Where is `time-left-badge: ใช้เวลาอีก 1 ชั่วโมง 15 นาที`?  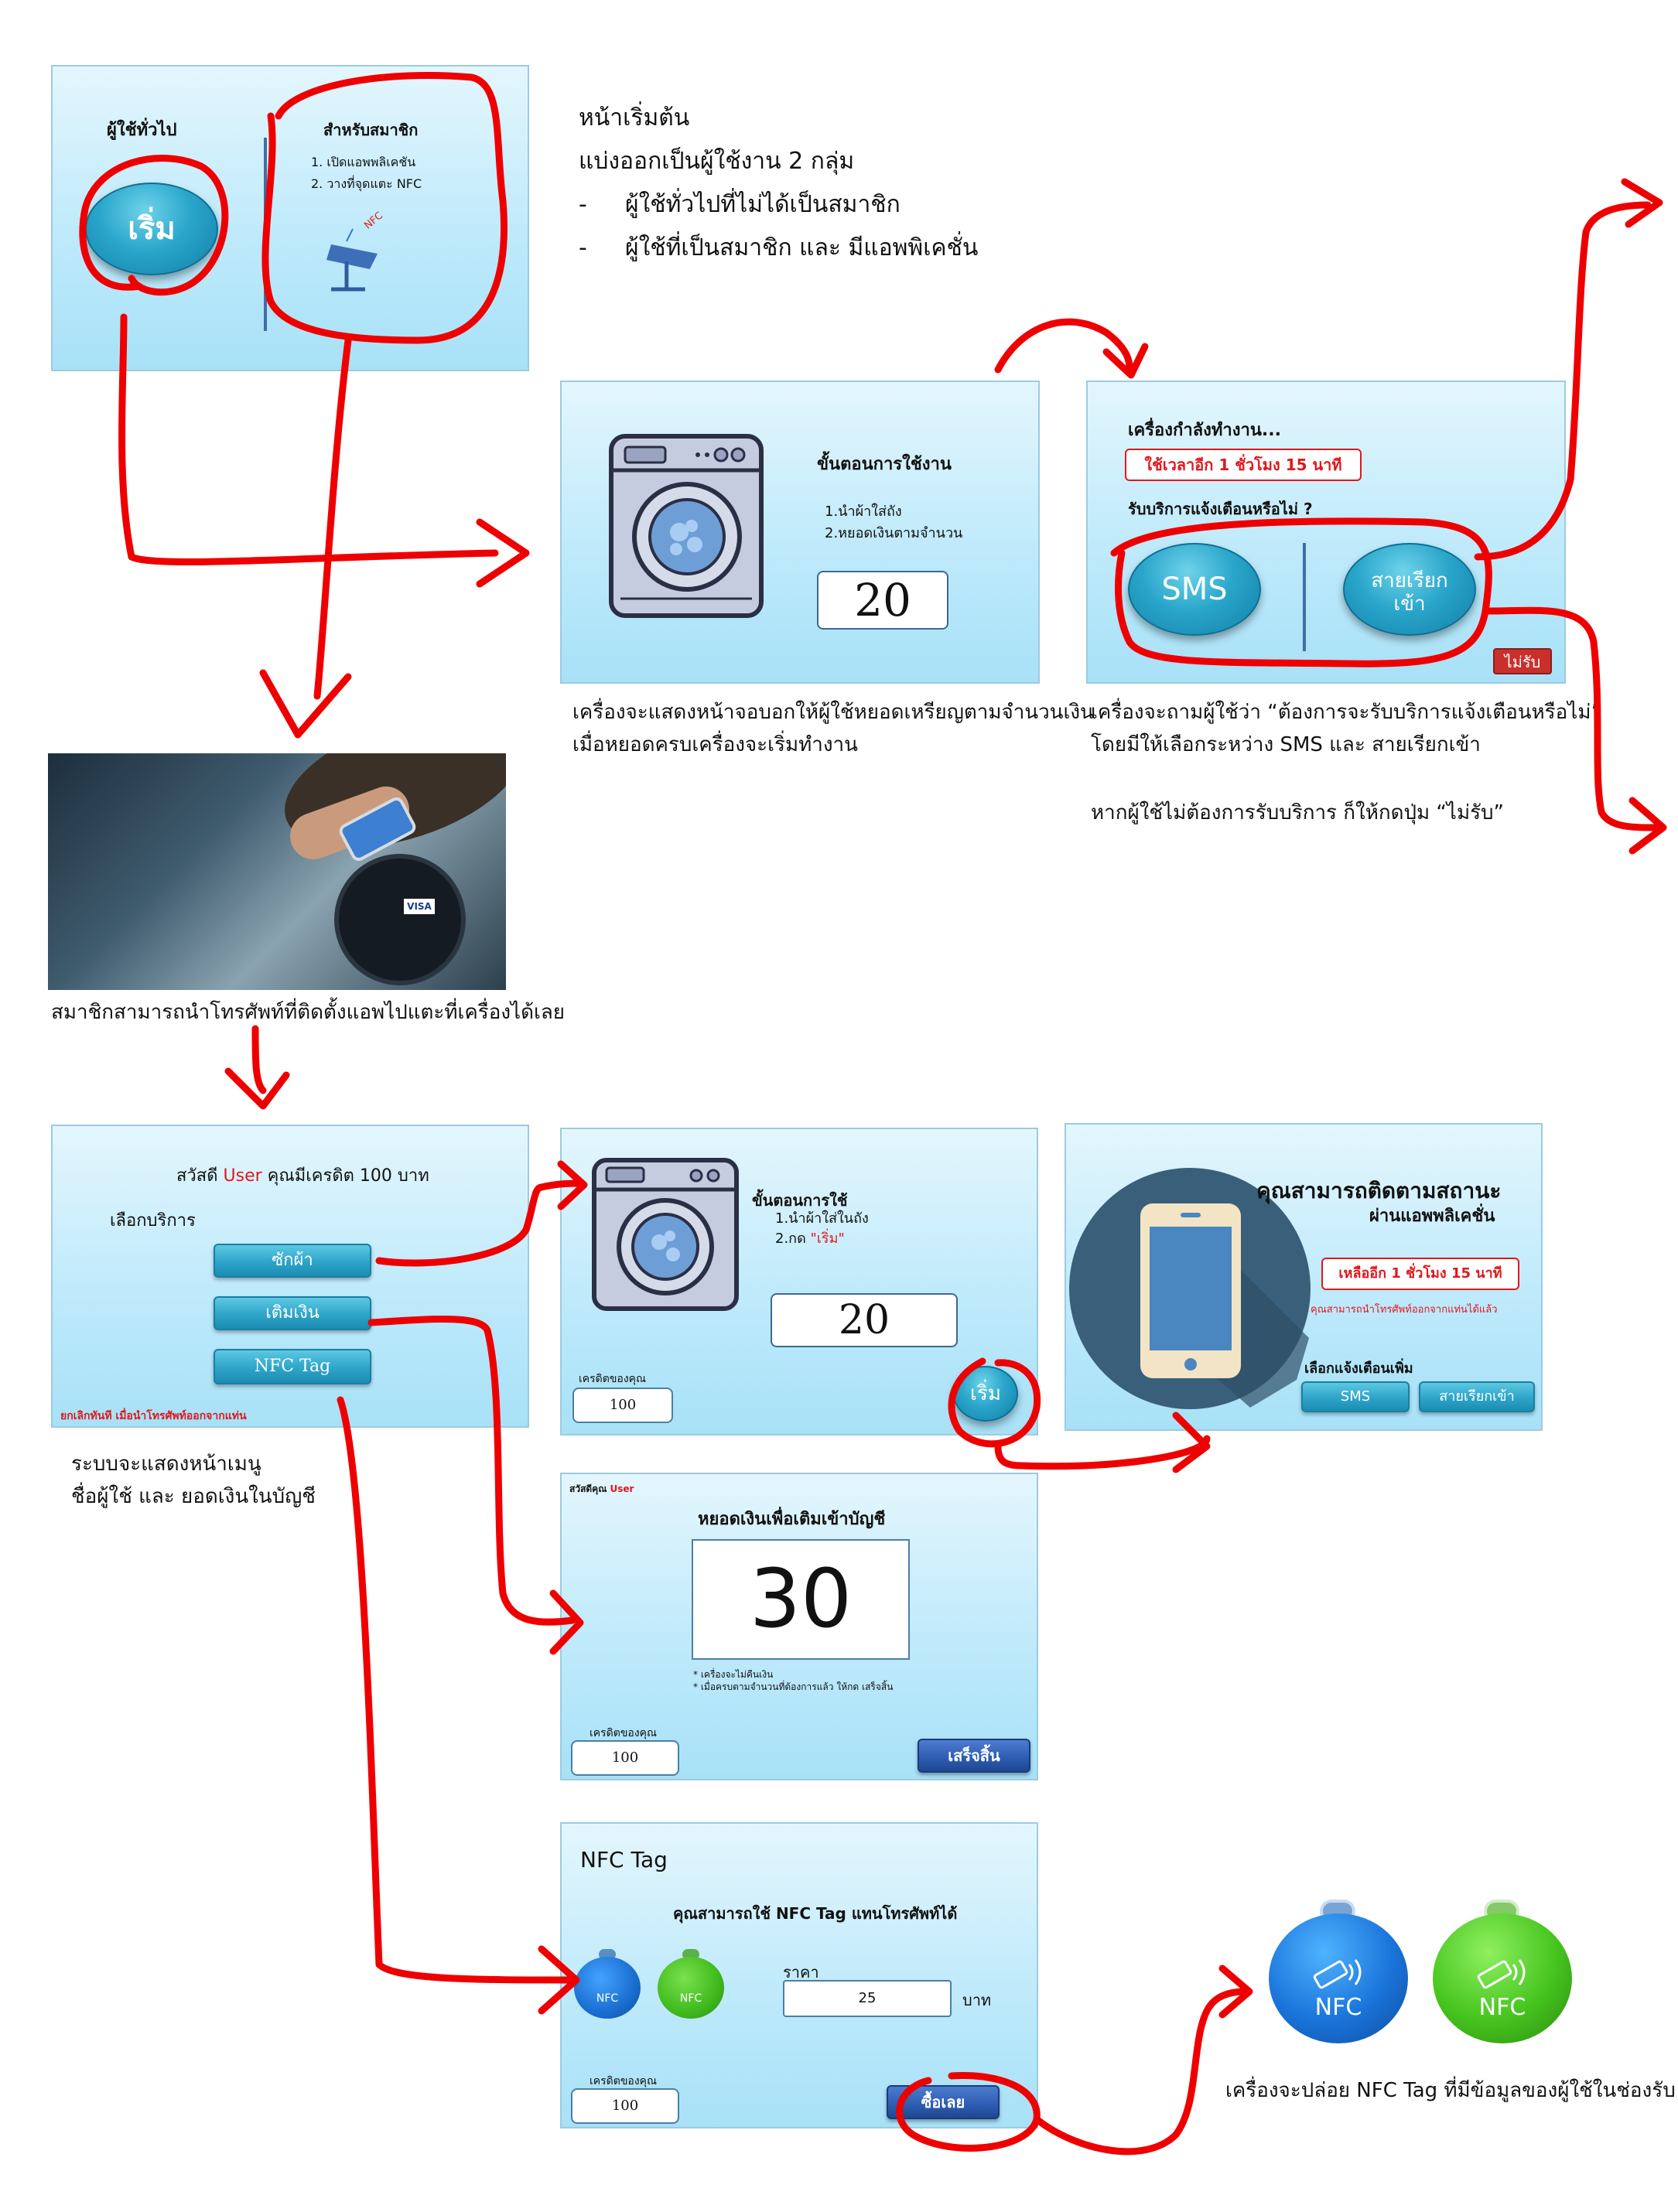
time-left-badge: ใช้เวลาอีก 1 ชั่วโมง 15 นาที is located at coordinates (1243, 465).